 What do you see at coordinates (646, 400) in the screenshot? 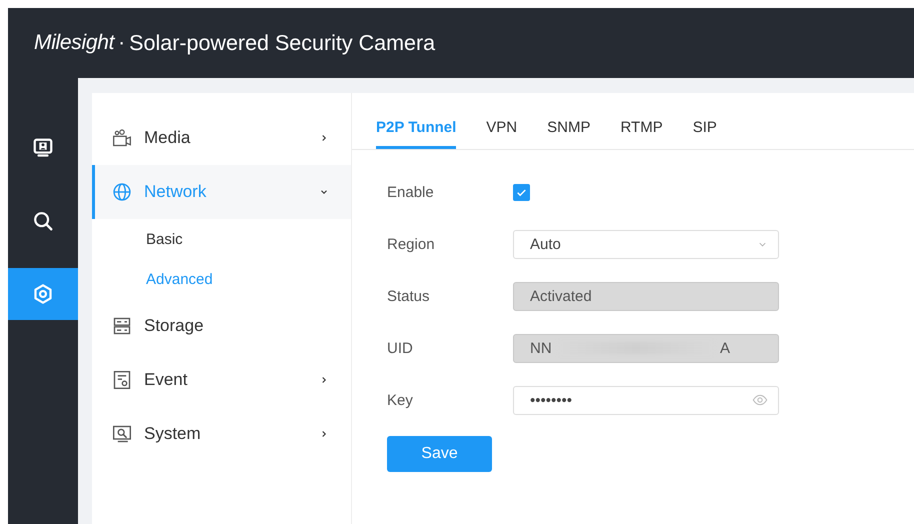
I see `key-field: ••••••••` at bounding box center [646, 400].